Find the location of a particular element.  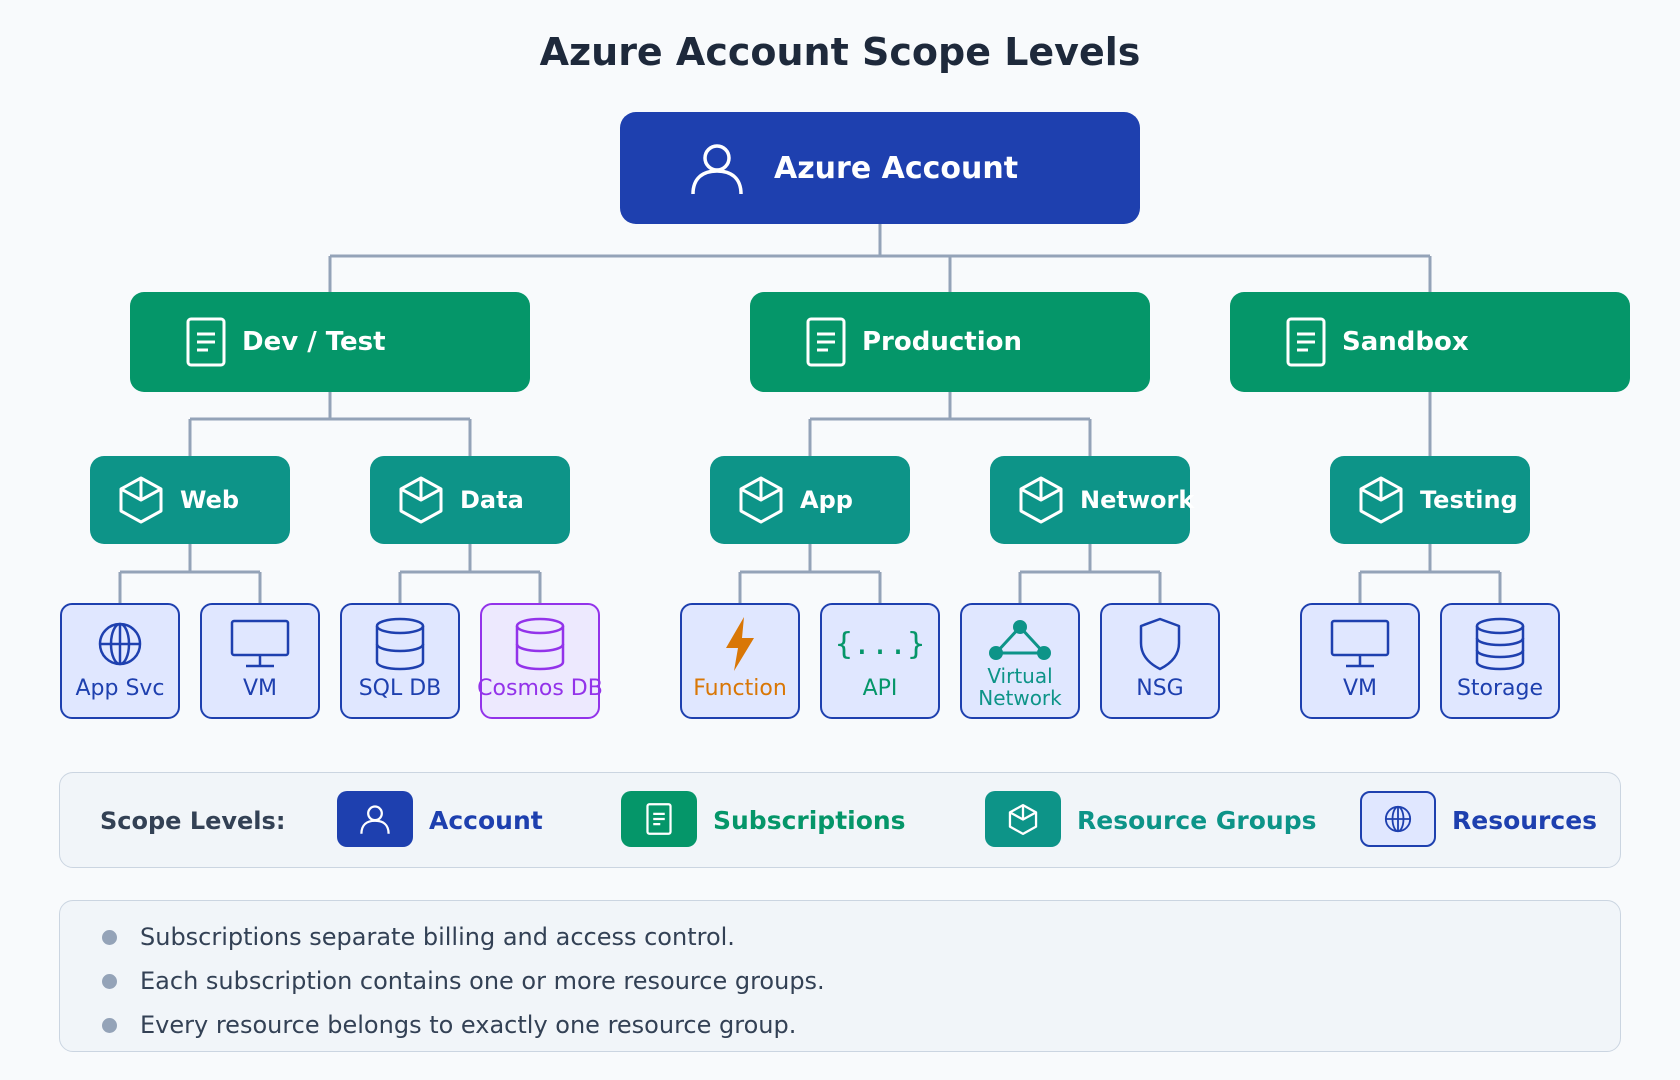

resource-group-network: Network is located at coordinates (1092, 500).